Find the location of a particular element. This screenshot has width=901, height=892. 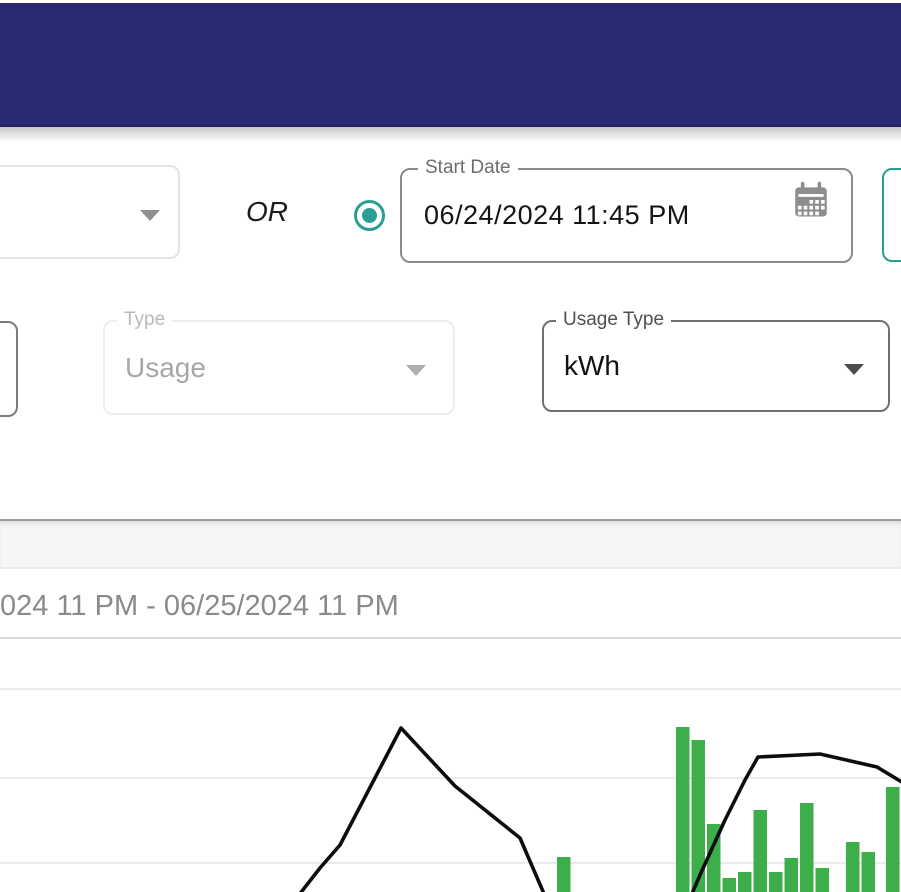

usage-type-select-value: kWh is located at coordinates (592, 365).